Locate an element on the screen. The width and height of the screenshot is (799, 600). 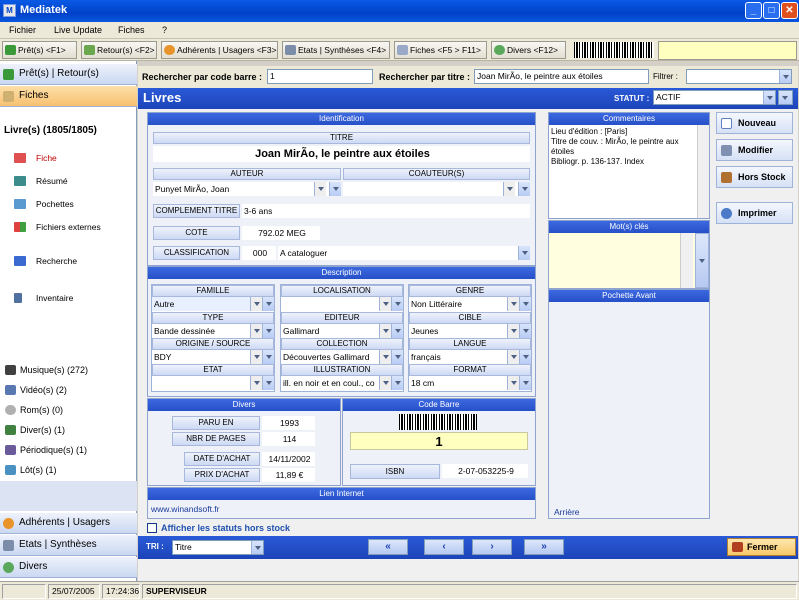
lien-field: www.winandsoft.fr is located at coordinates (185, 509).